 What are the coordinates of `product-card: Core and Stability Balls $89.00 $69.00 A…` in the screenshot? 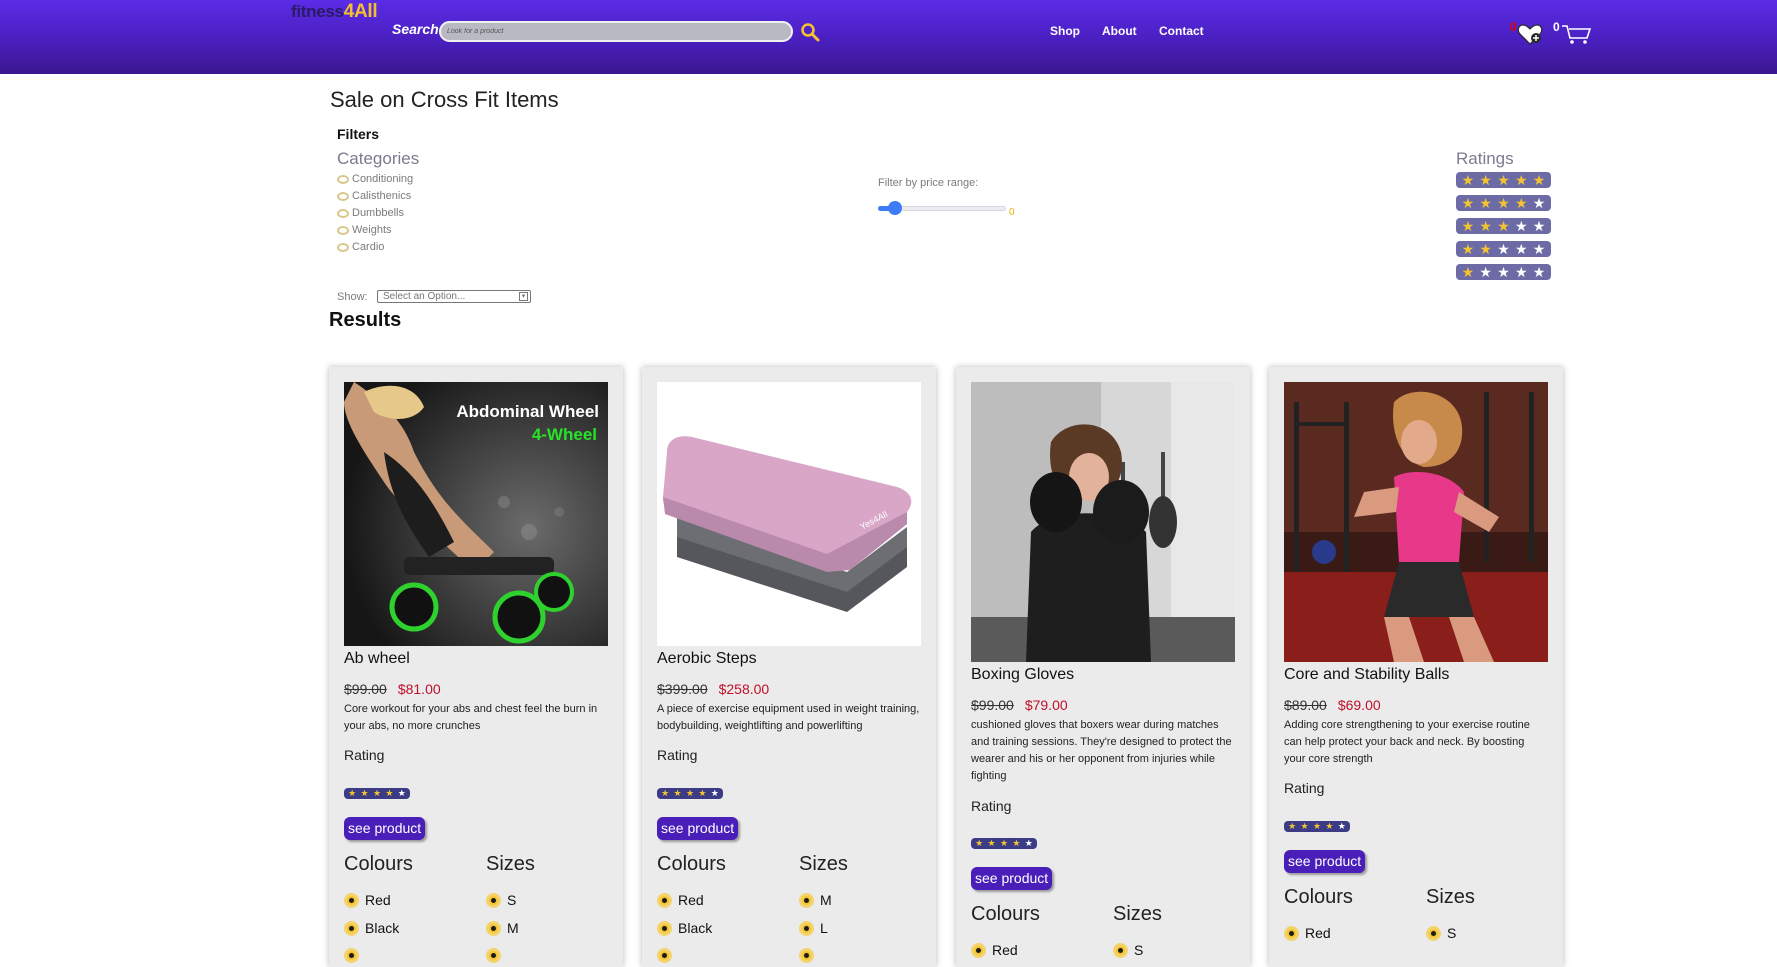 It's located at (1416, 667).